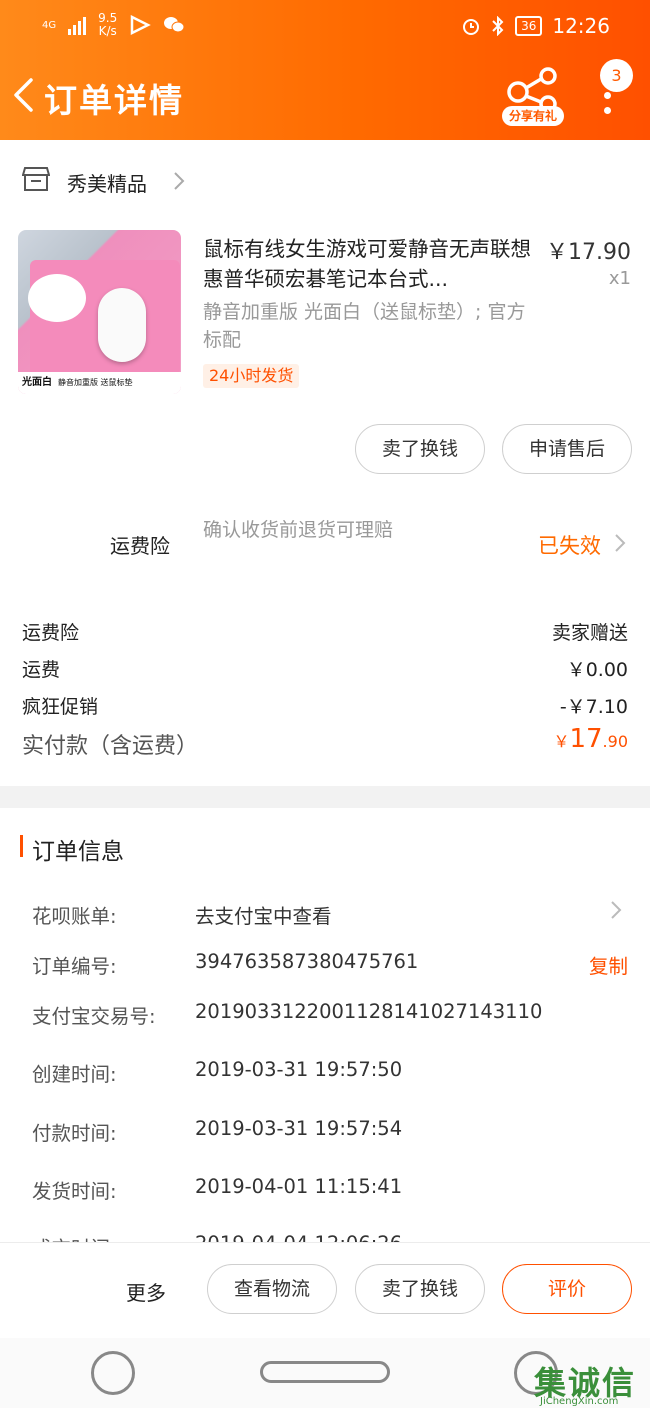 The image size is (650, 1408). Describe the element at coordinates (72, 849) in the screenshot. I see `order-info-title: 订单信息` at that location.